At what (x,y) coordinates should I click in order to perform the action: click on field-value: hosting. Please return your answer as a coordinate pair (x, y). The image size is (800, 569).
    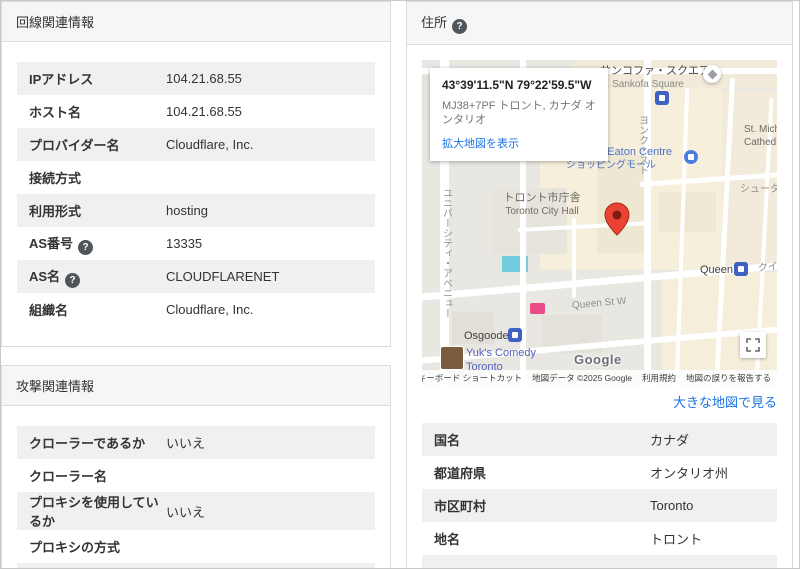
    Looking at the image, I should click on (187, 210).